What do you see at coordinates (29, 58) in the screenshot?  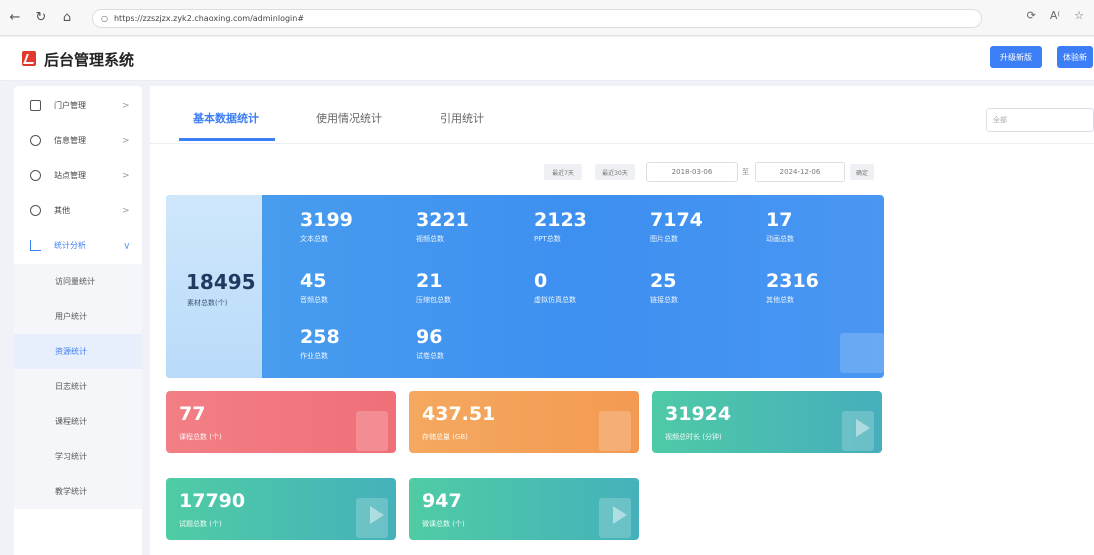 I see `logo-icon` at bounding box center [29, 58].